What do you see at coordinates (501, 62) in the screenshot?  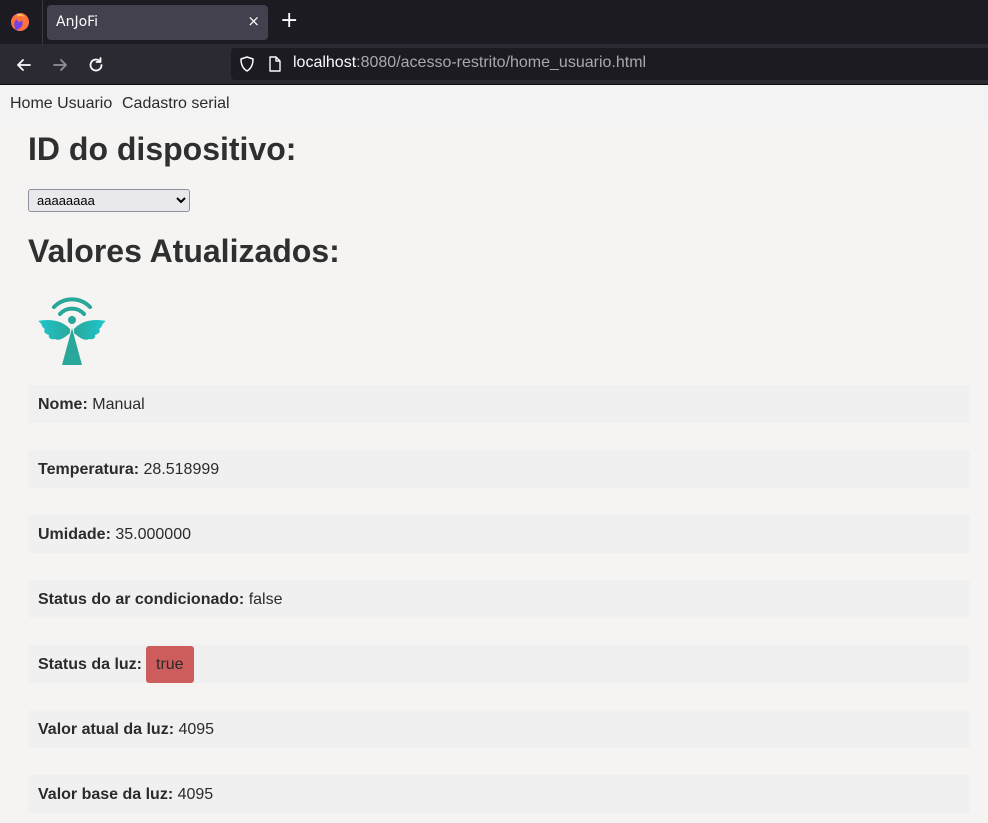 I see `url-path: :8080/acesso-restrito/home_usuario.html` at bounding box center [501, 62].